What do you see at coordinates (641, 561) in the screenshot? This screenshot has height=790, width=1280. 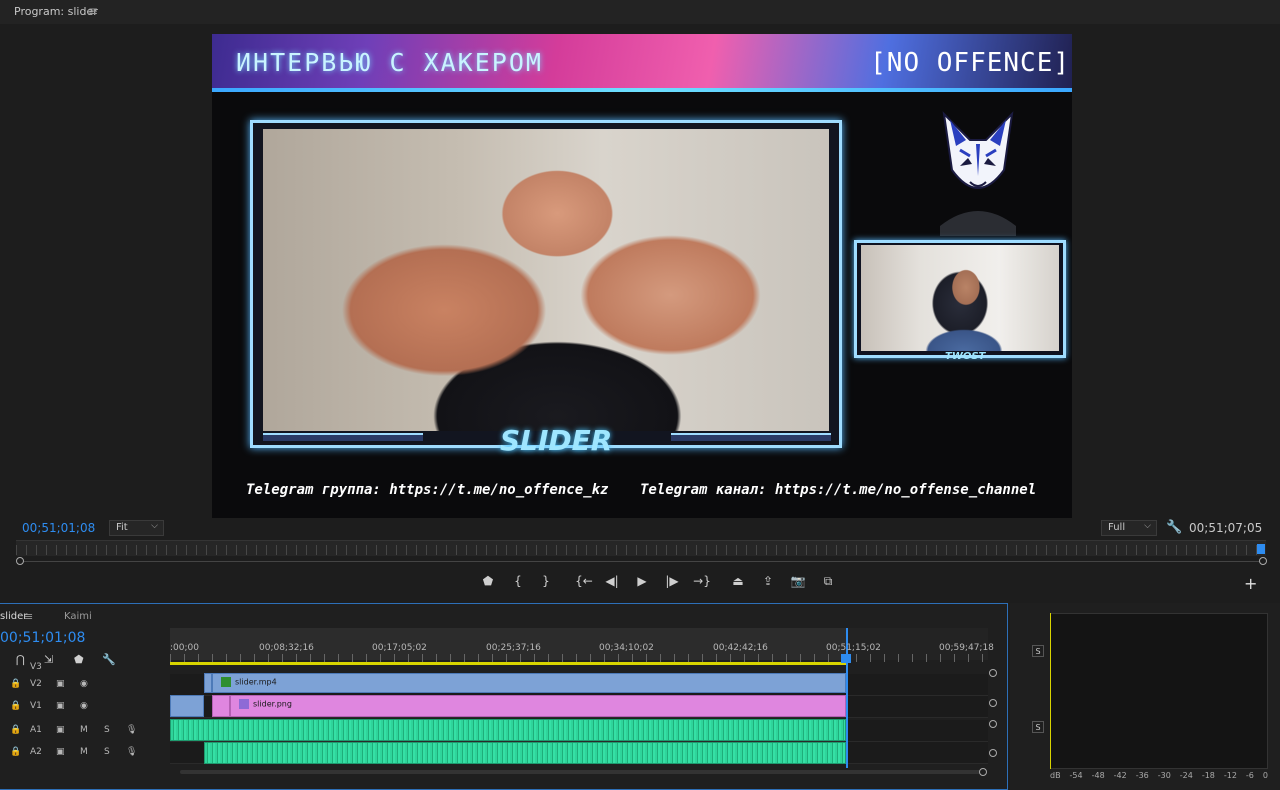 I see `zoom-scroll-track` at bounding box center [641, 561].